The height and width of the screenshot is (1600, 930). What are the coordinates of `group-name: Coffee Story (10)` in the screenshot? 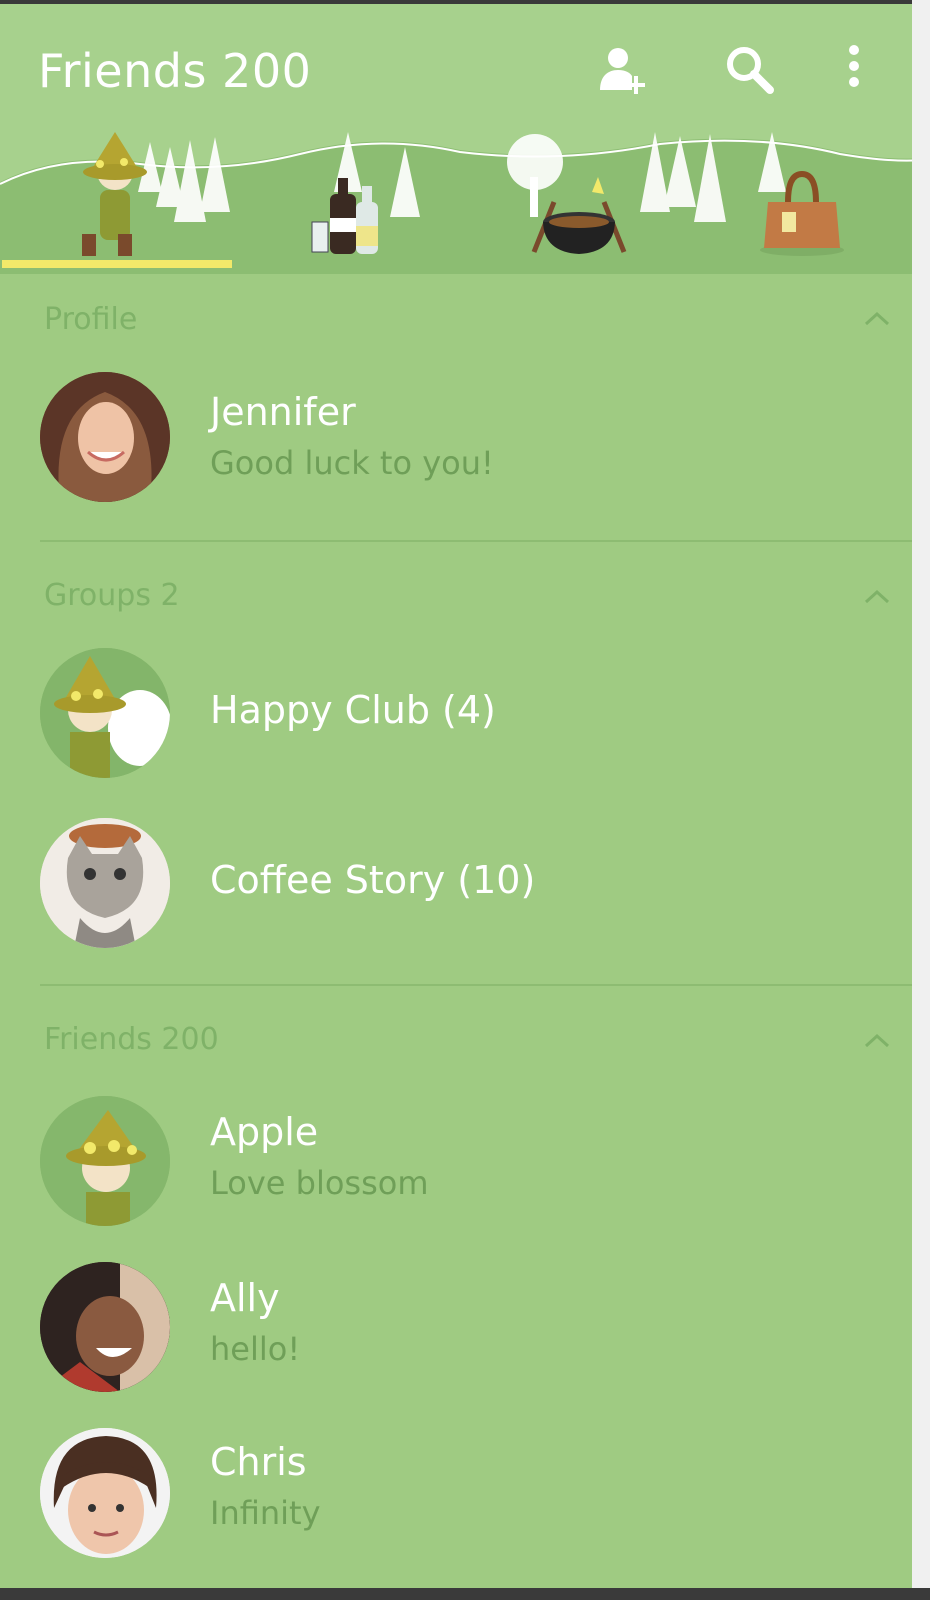 It's located at (373, 880).